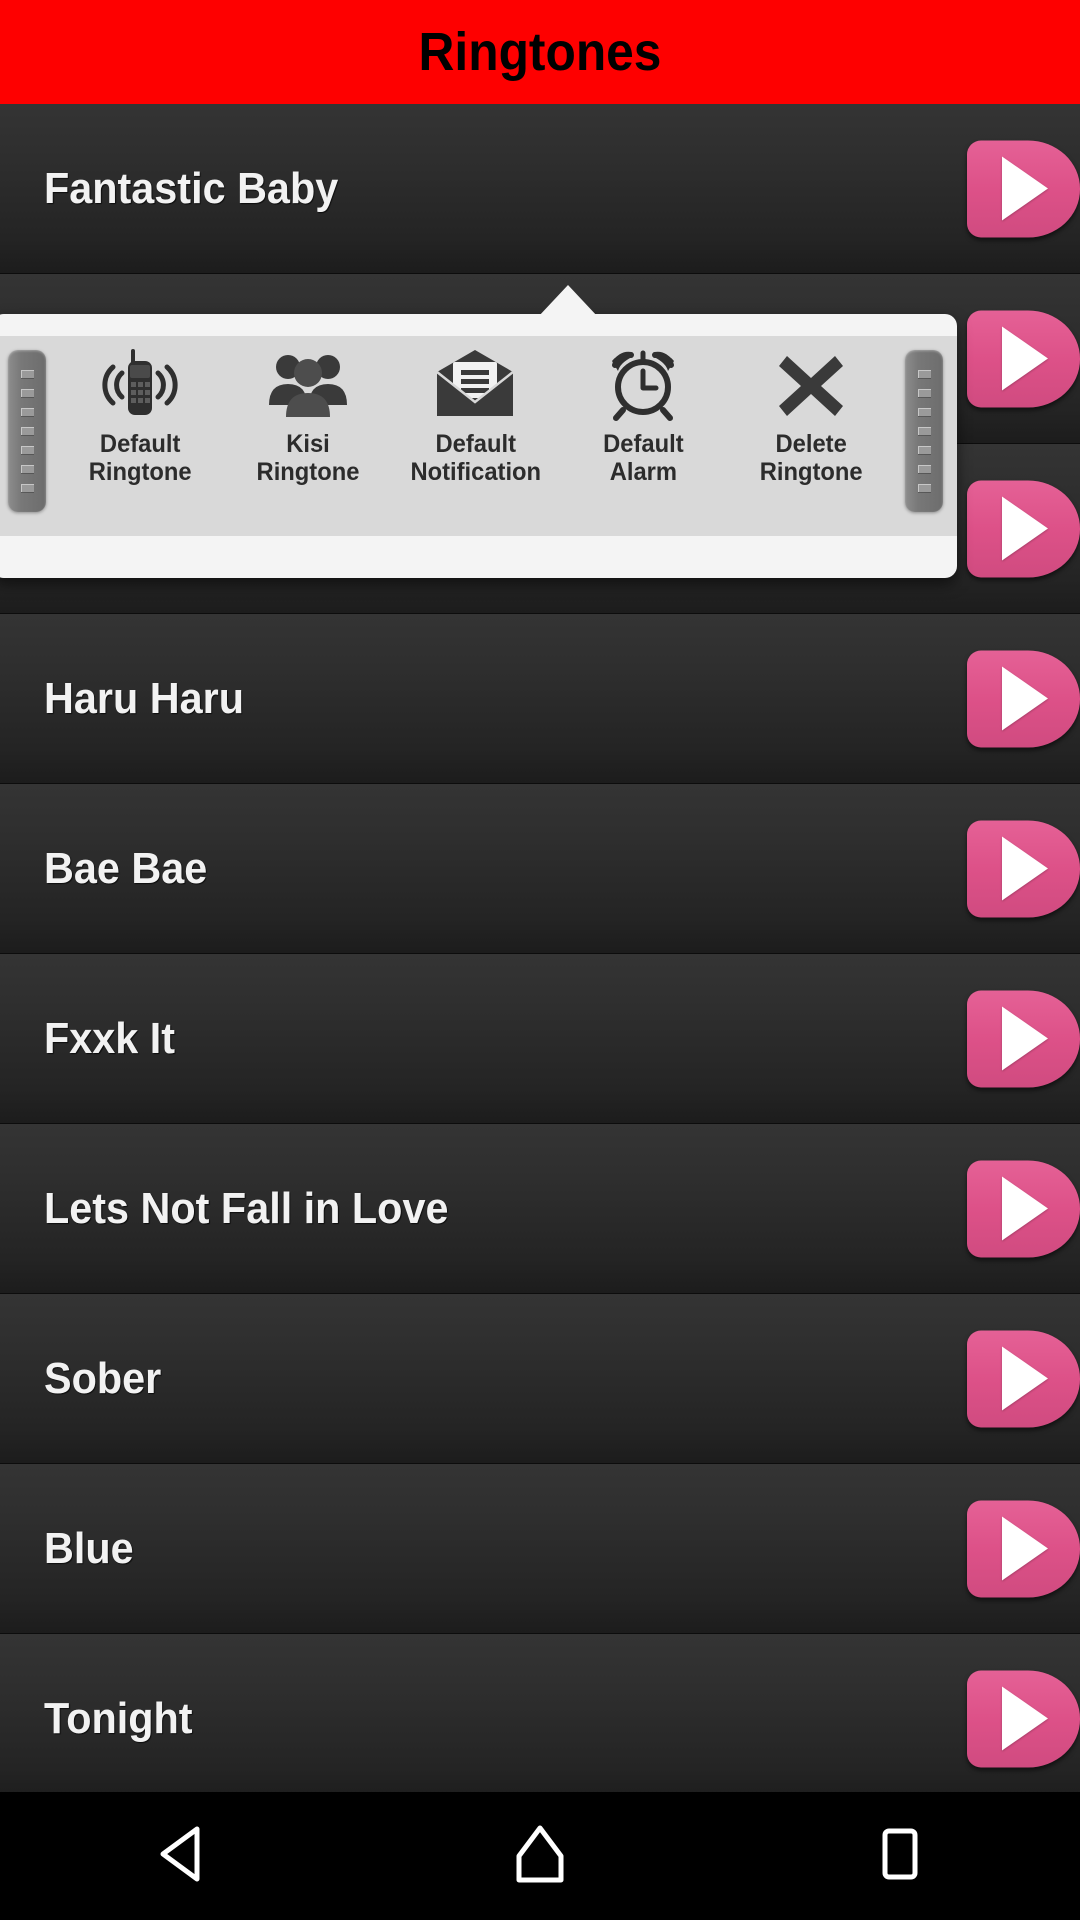 The height and width of the screenshot is (1920, 1080). I want to click on ringtone-title: Tonight, so click(118, 1718).